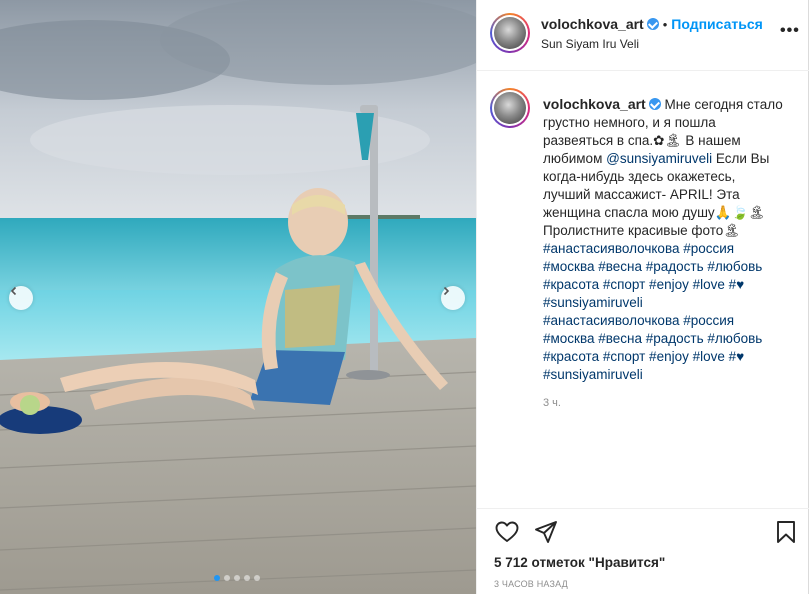 Image resolution: width=809 pixels, height=594 pixels. Describe the element at coordinates (643, 551) in the screenshot. I see `post-actions: 5 712 отметок "Нравится" 3 ЧАСОВ НАЗАД` at that location.